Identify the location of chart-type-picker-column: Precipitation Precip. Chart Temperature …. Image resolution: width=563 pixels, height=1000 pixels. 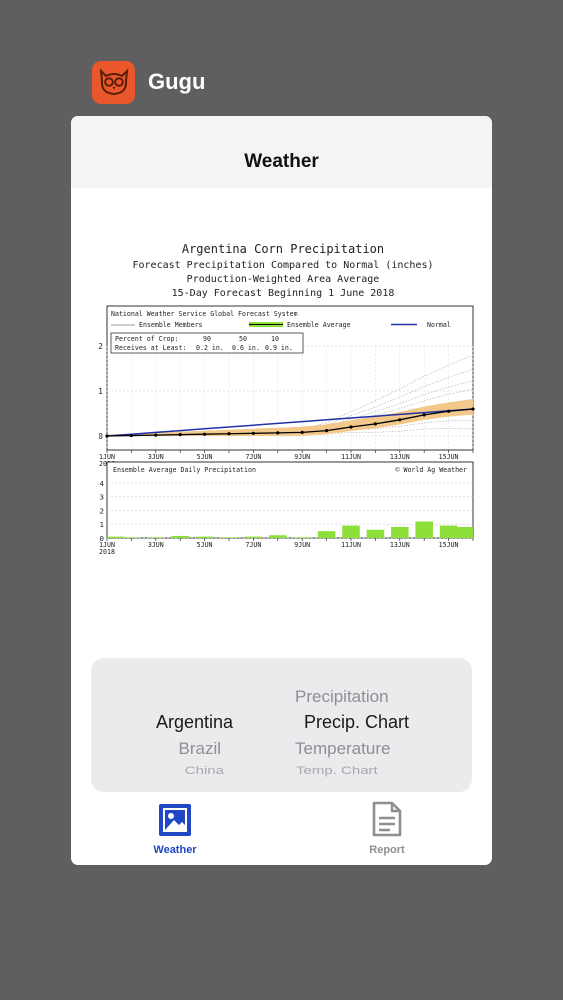
(376, 725).